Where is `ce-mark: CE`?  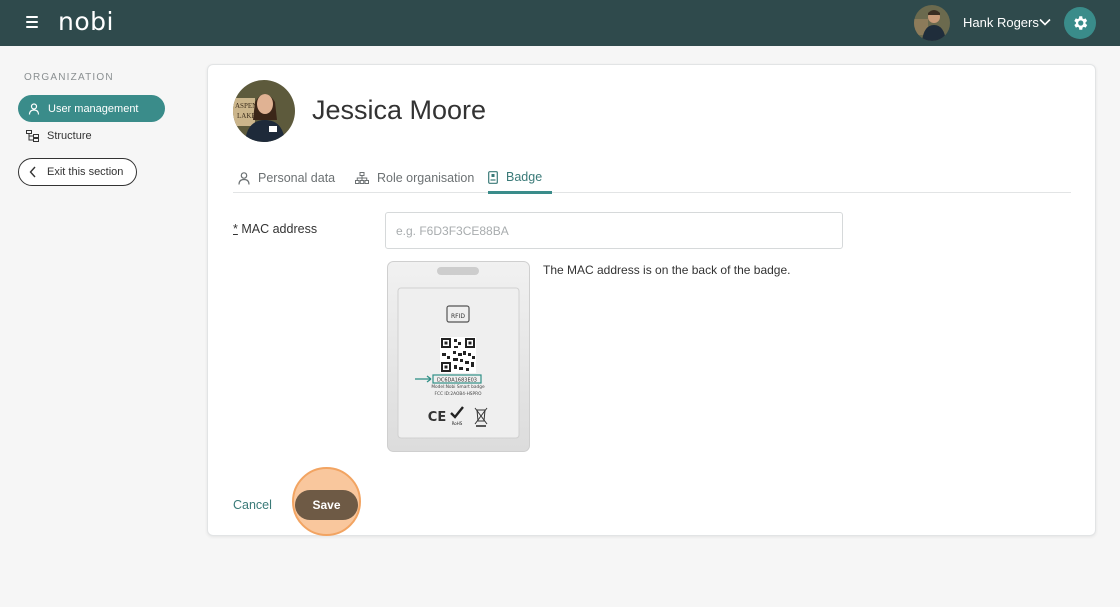 ce-mark: CE is located at coordinates (437, 417).